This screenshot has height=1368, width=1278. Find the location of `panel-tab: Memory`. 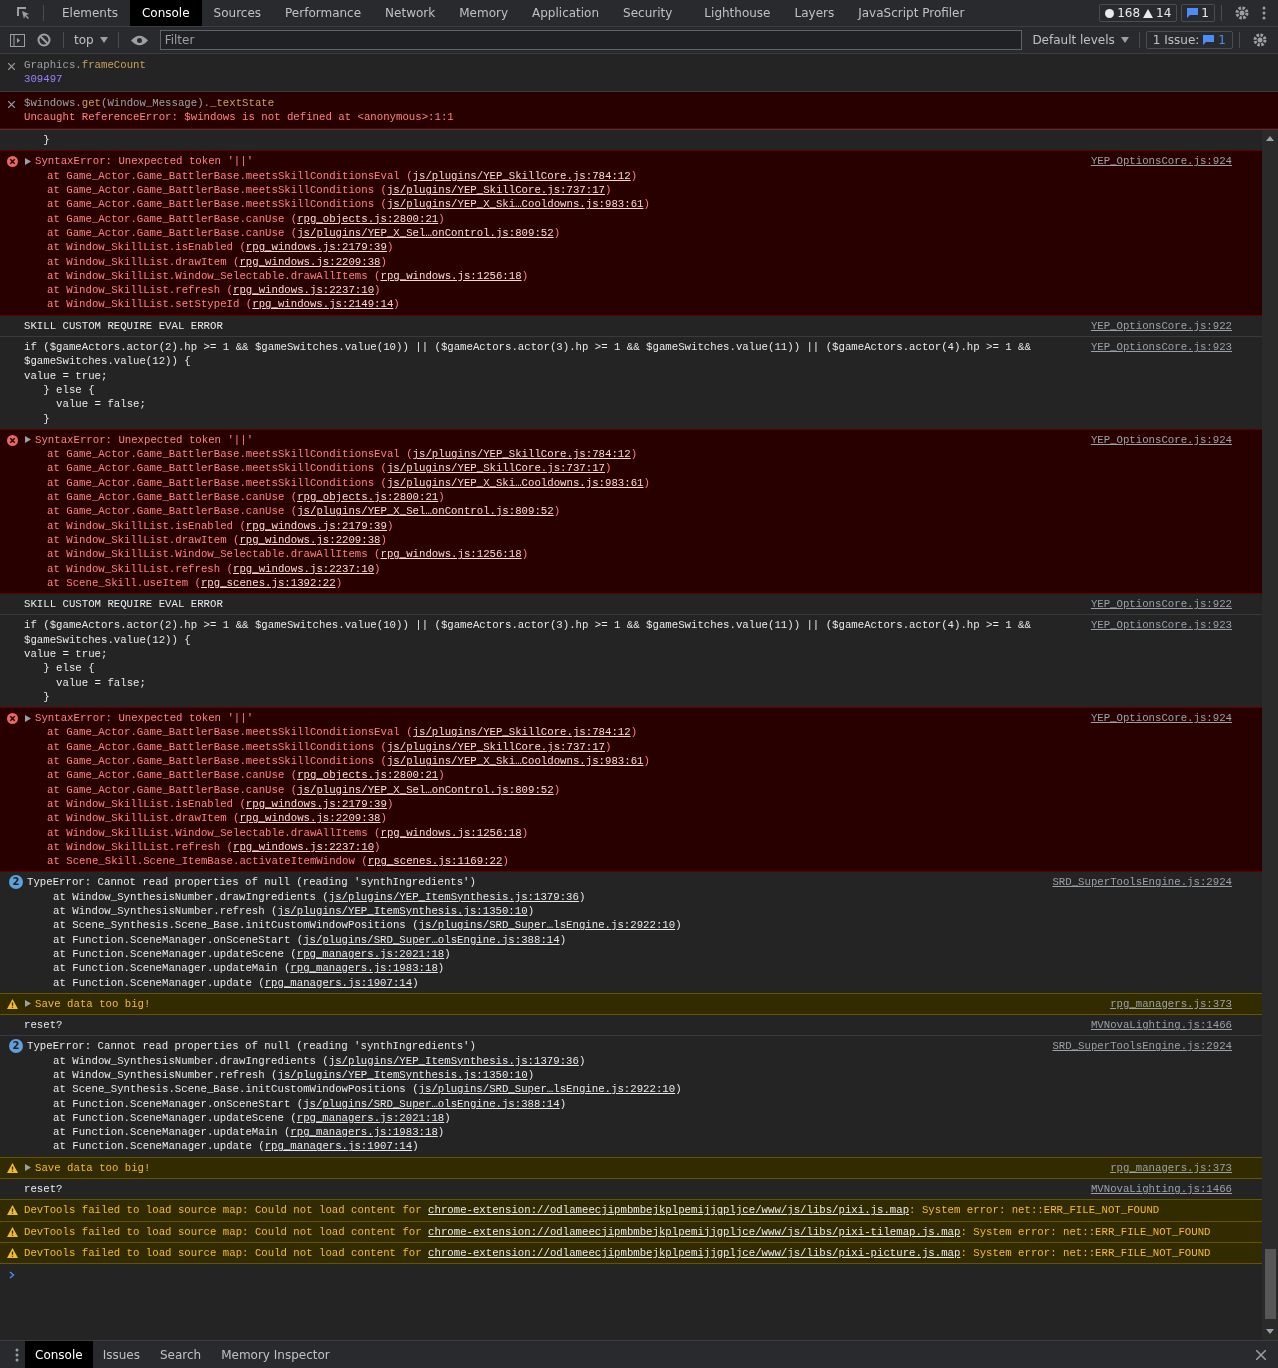

panel-tab: Memory is located at coordinates (483, 13).